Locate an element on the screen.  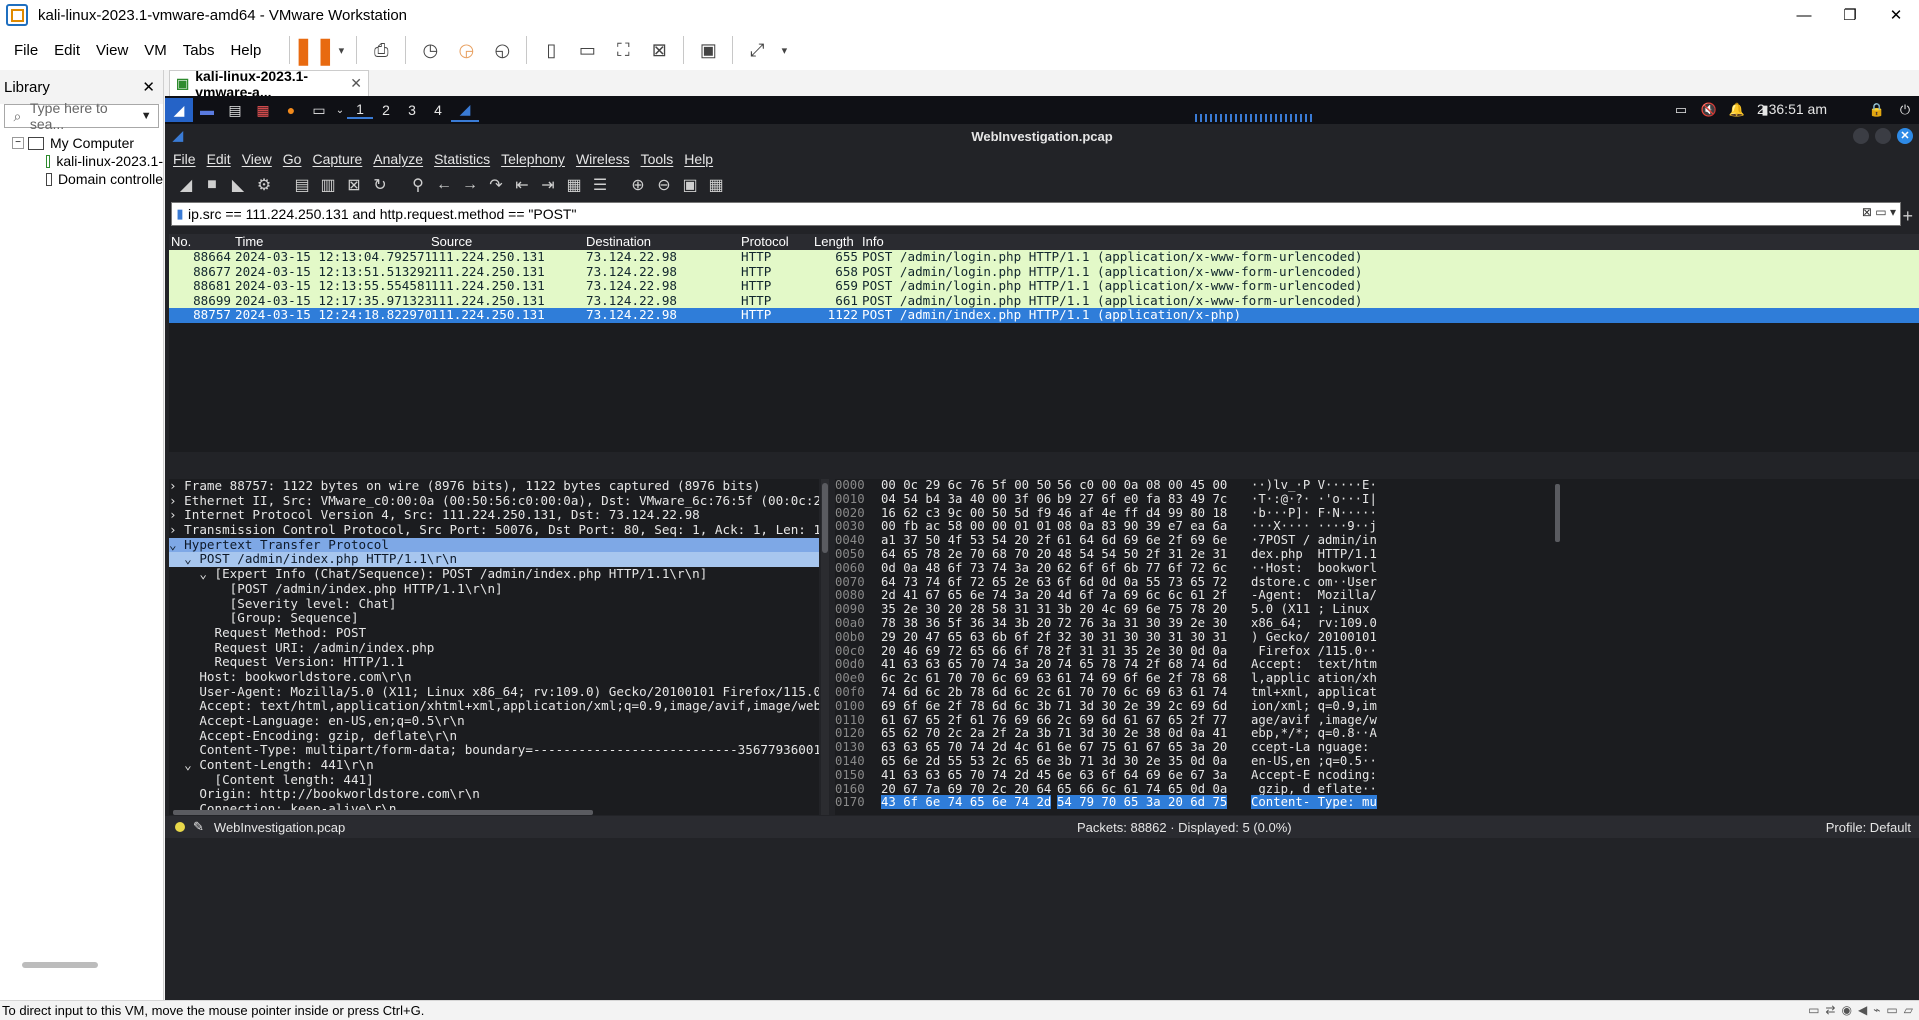
show-desktop-icon: ▬ is located at coordinates (207, 110).